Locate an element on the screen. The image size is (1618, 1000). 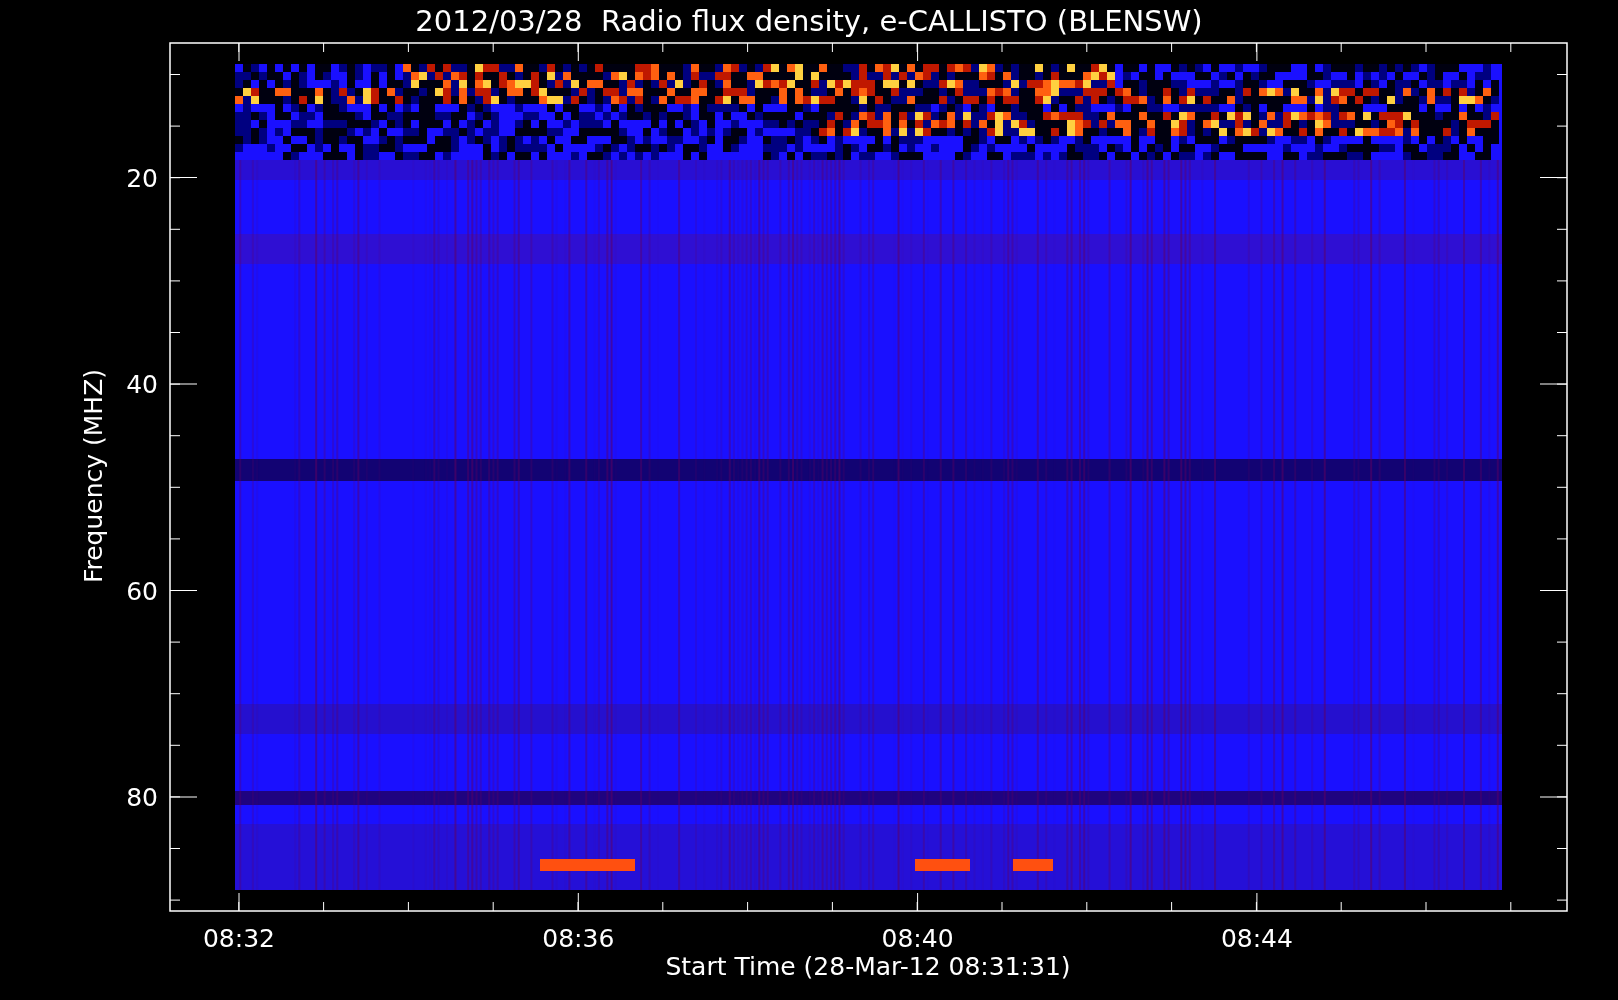
y-tick-label: 80 is located at coordinates (142, 797).